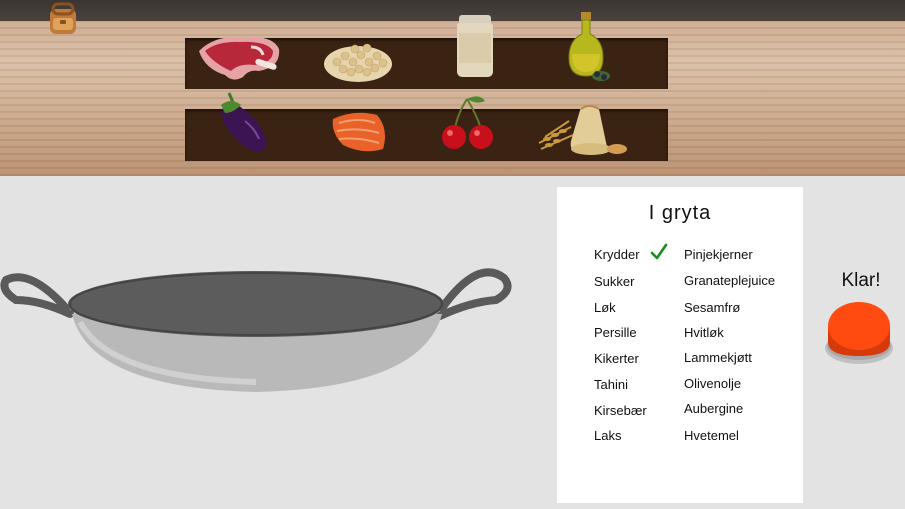  Describe the element at coordinates (620, 410) in the screenshot. I see `pot-item: Kirsebær` at that location.